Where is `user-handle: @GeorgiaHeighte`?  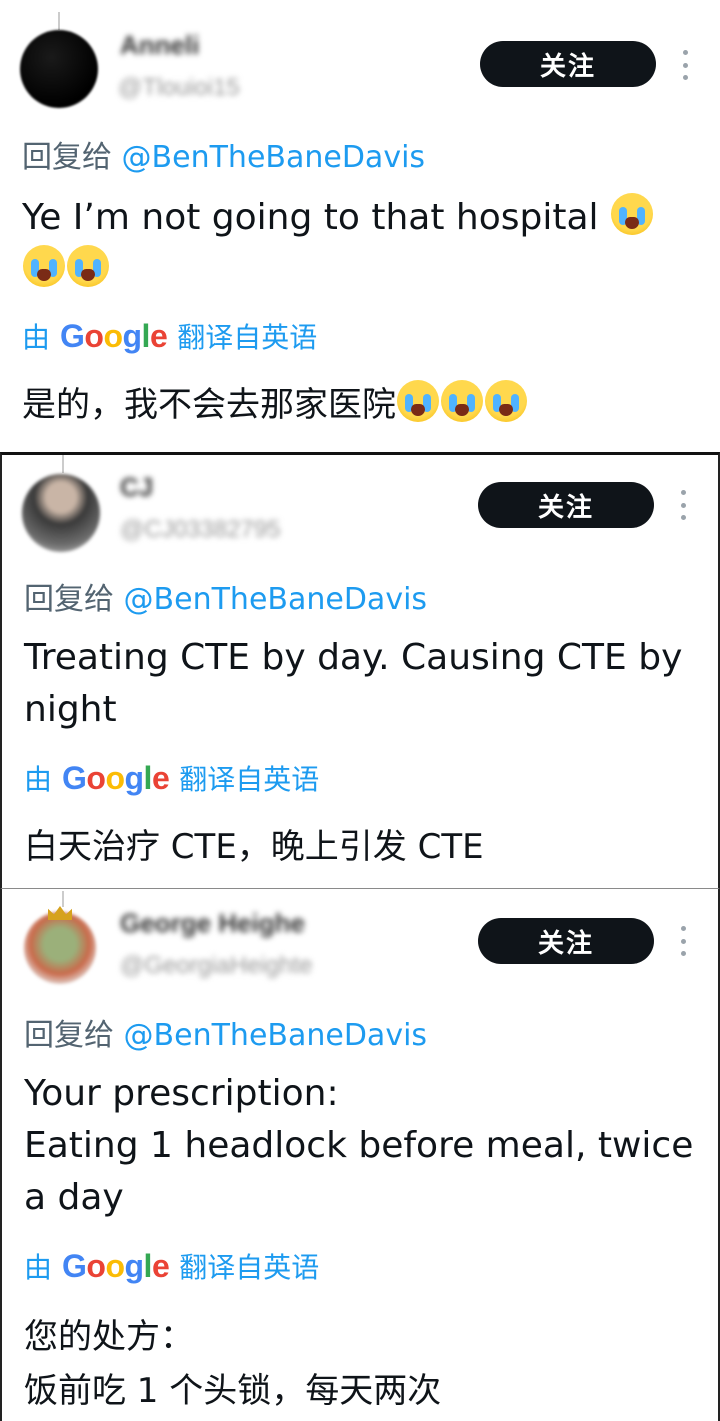 user-handle: @GeorgiaHeighte is located at coordinates (216, 965).